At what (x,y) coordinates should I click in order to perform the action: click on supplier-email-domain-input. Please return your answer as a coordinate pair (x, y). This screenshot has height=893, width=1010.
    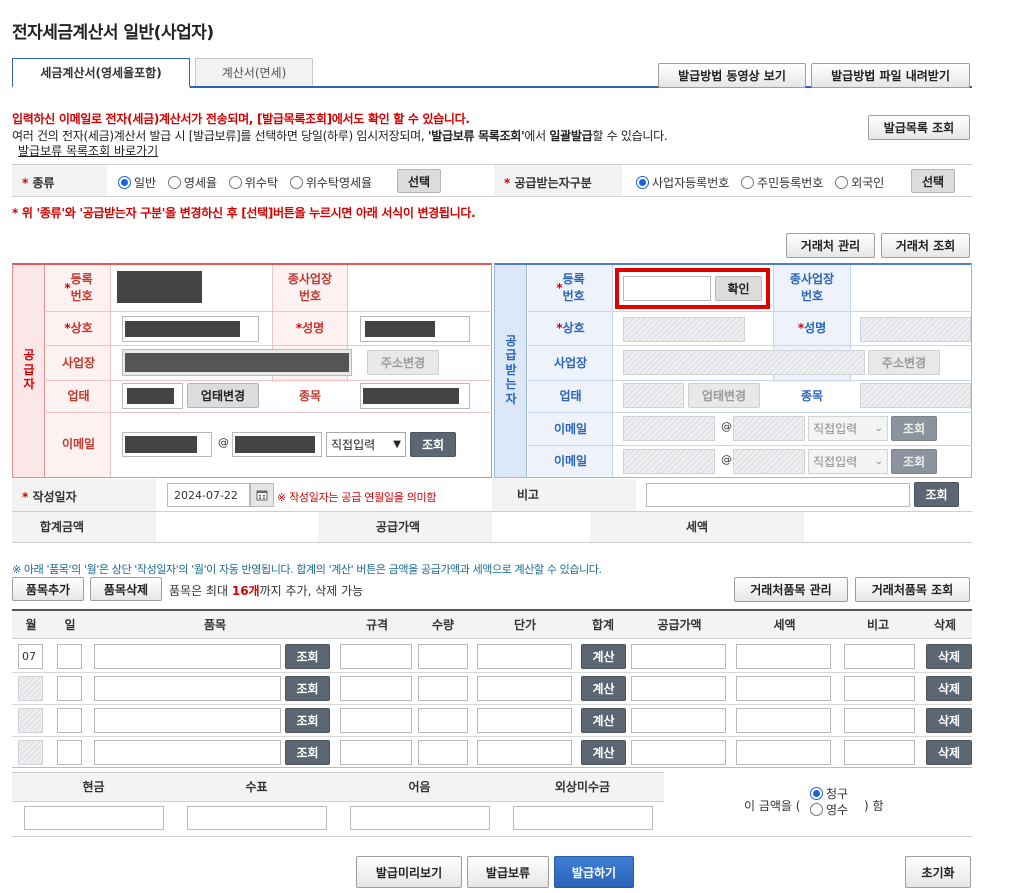
    Looking at the image, I should click on (277, 444).